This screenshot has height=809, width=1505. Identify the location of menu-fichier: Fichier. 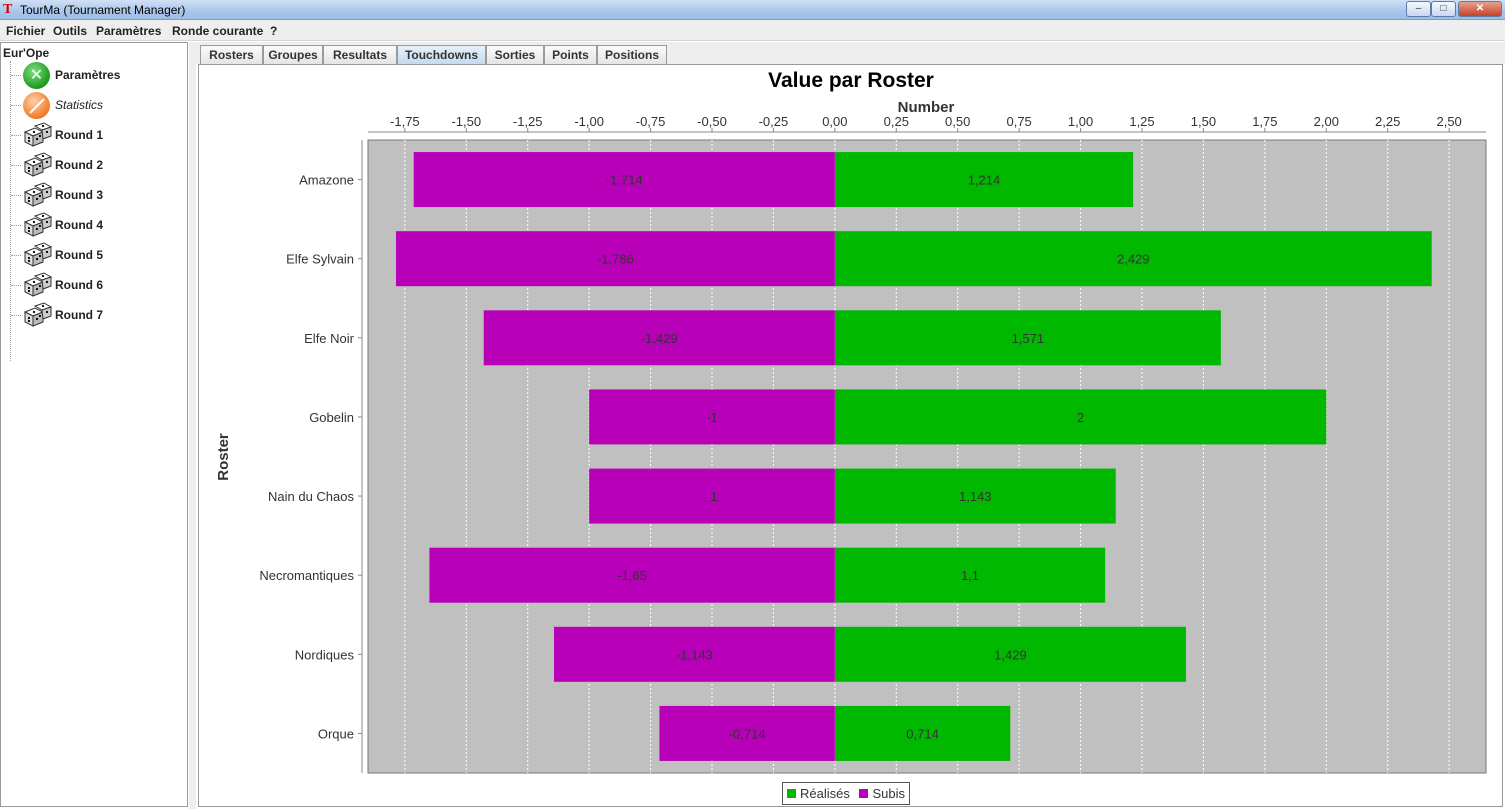
(25, 31).